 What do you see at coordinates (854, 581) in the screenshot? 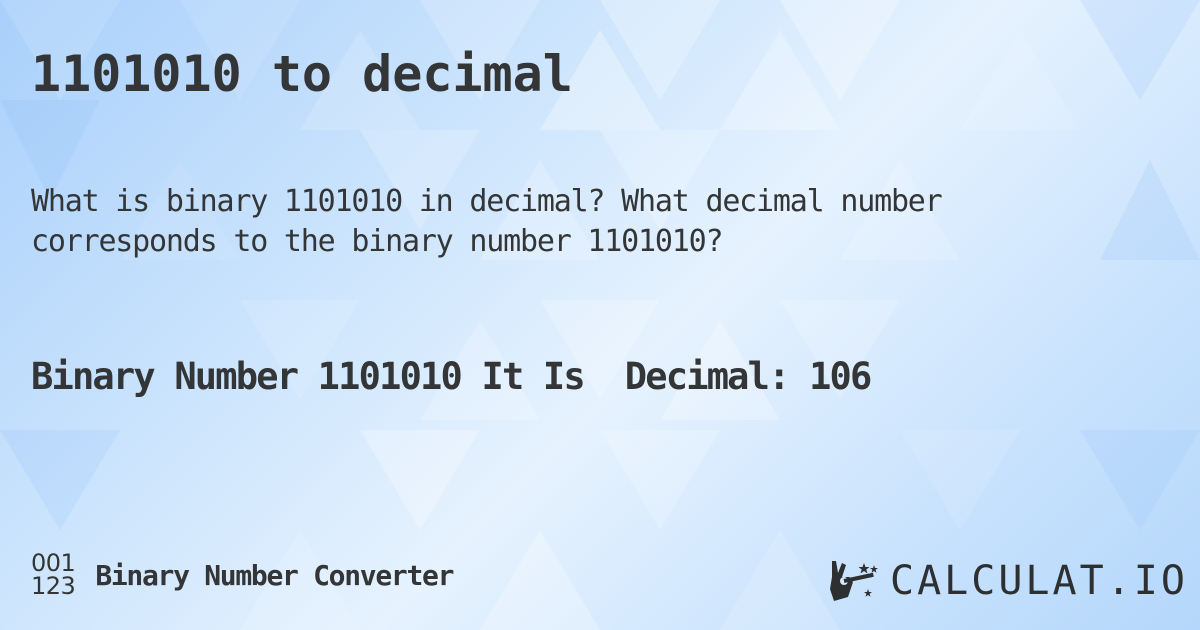
I see `magic-wand-hand-icon` at bounding box center [854, 581].